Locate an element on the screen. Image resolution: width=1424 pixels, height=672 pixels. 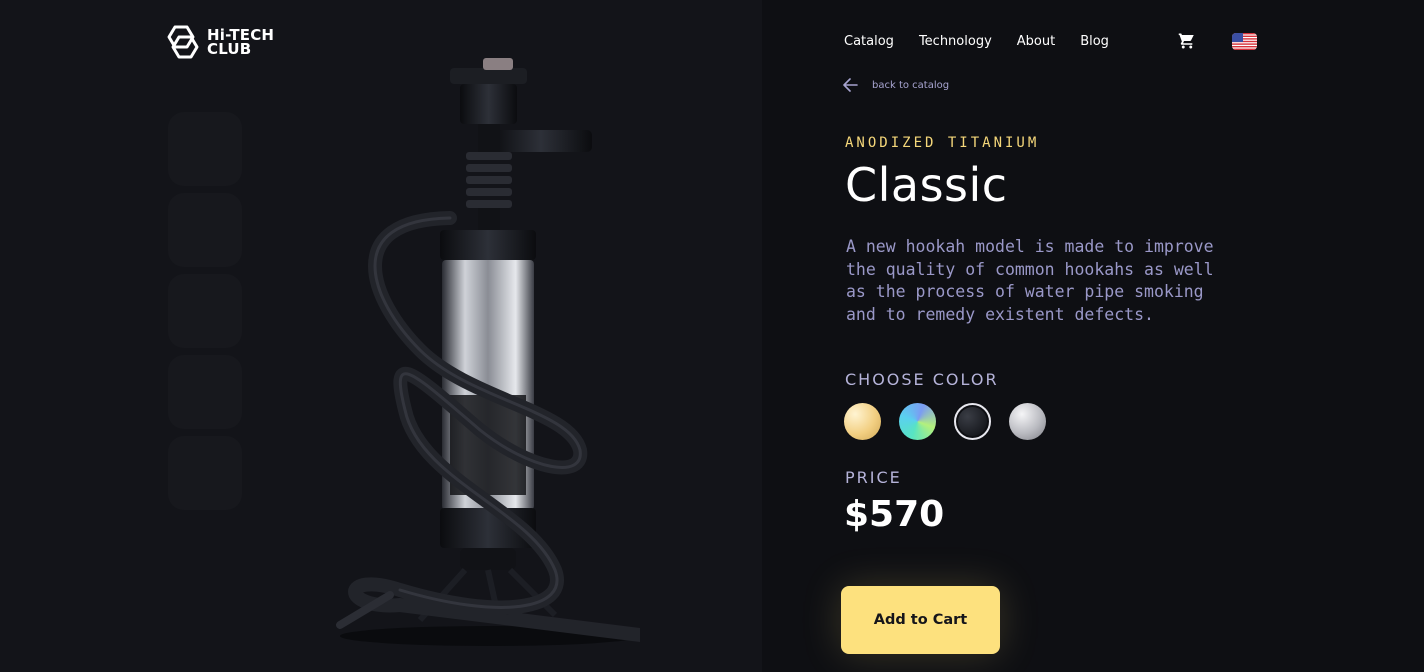
price-label: PRICE is located at coordinates (873, 477).